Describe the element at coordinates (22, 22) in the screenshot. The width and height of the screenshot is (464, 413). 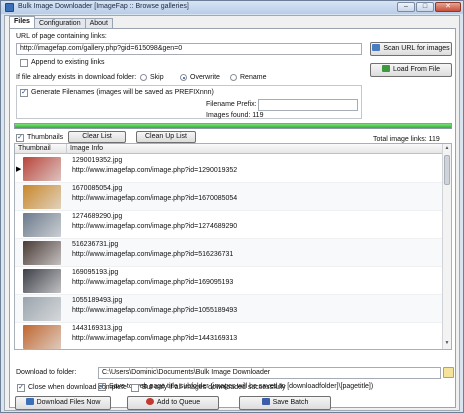
I see `tab-files: Files` at that location.